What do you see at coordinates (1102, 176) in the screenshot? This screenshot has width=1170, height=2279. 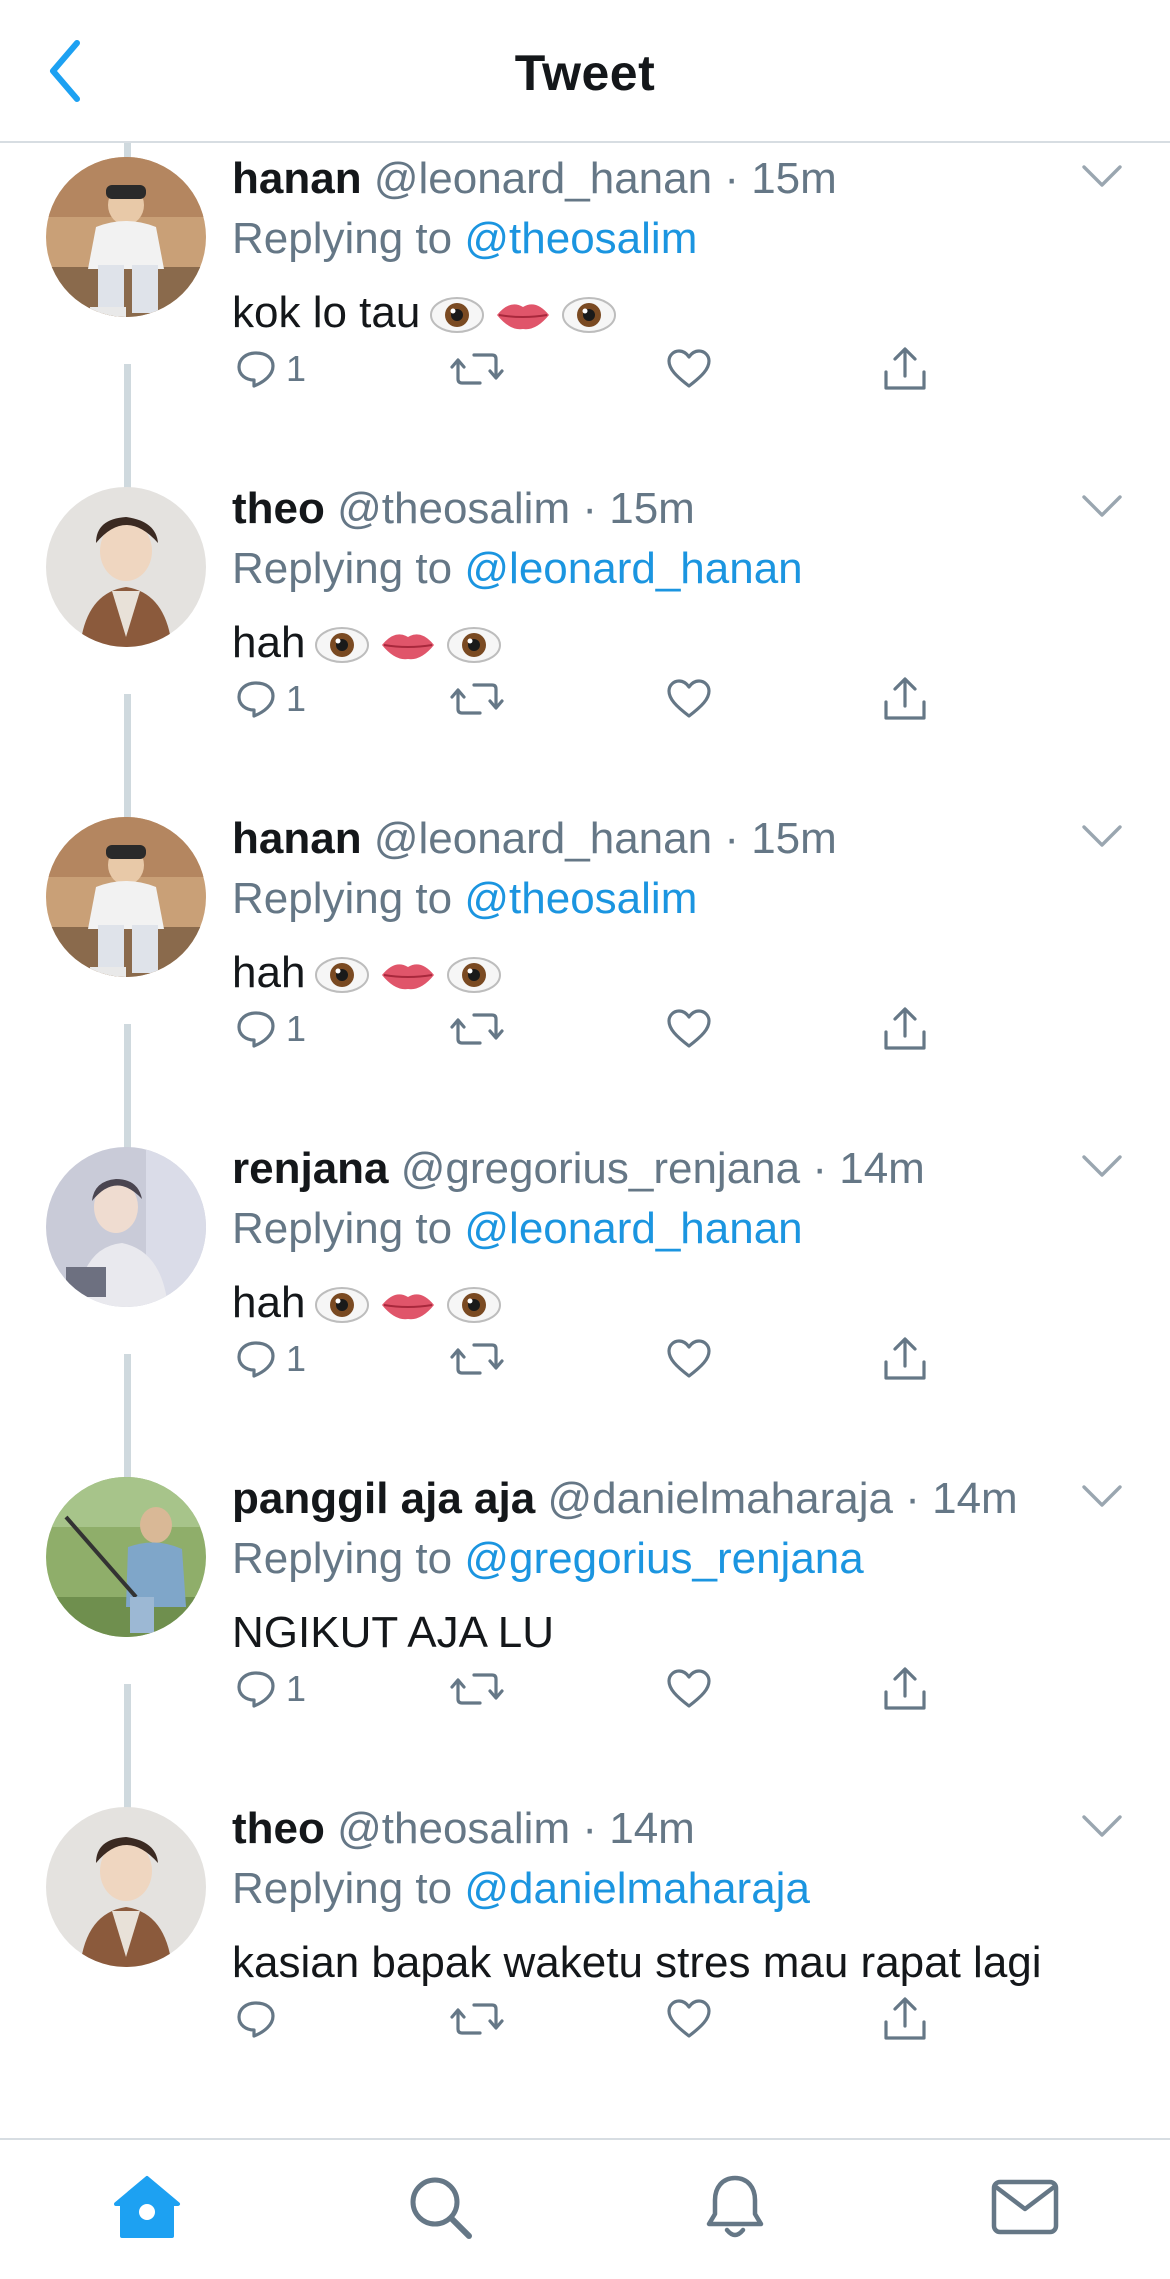 I see `chevron-down-icon` at bounding box center [1102, 176].